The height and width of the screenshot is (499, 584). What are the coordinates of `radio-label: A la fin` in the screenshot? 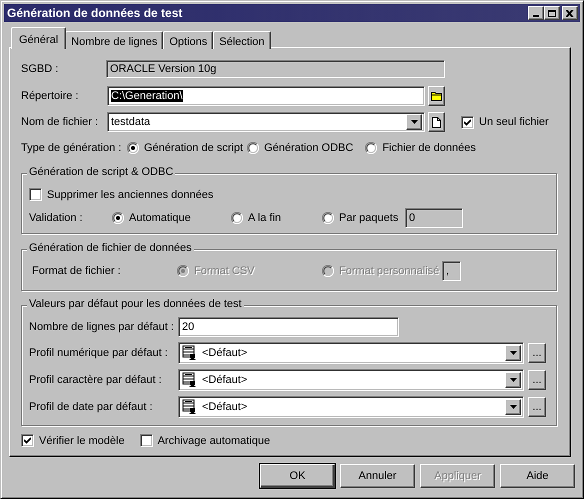 It's located at (265, 218).